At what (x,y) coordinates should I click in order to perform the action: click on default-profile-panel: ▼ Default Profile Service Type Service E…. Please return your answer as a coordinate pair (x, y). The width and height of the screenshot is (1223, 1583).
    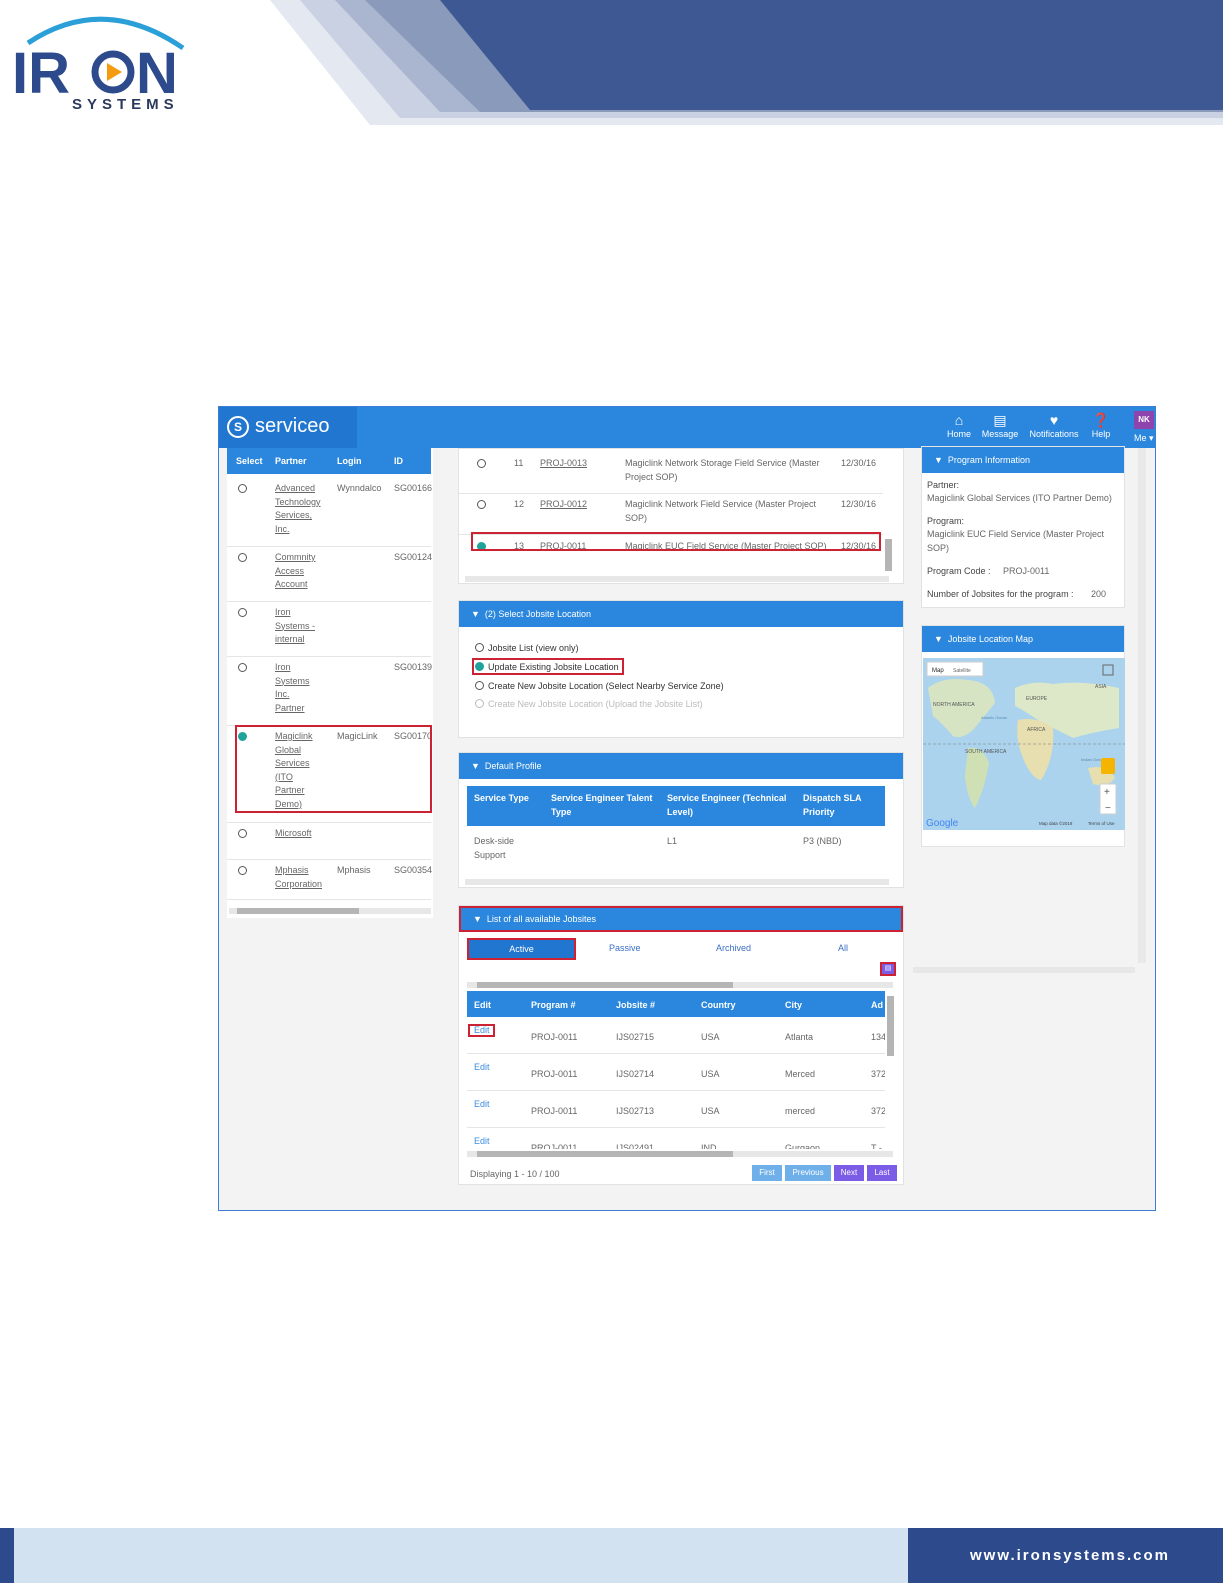
    Looking at the image, I should click on (681, 820).